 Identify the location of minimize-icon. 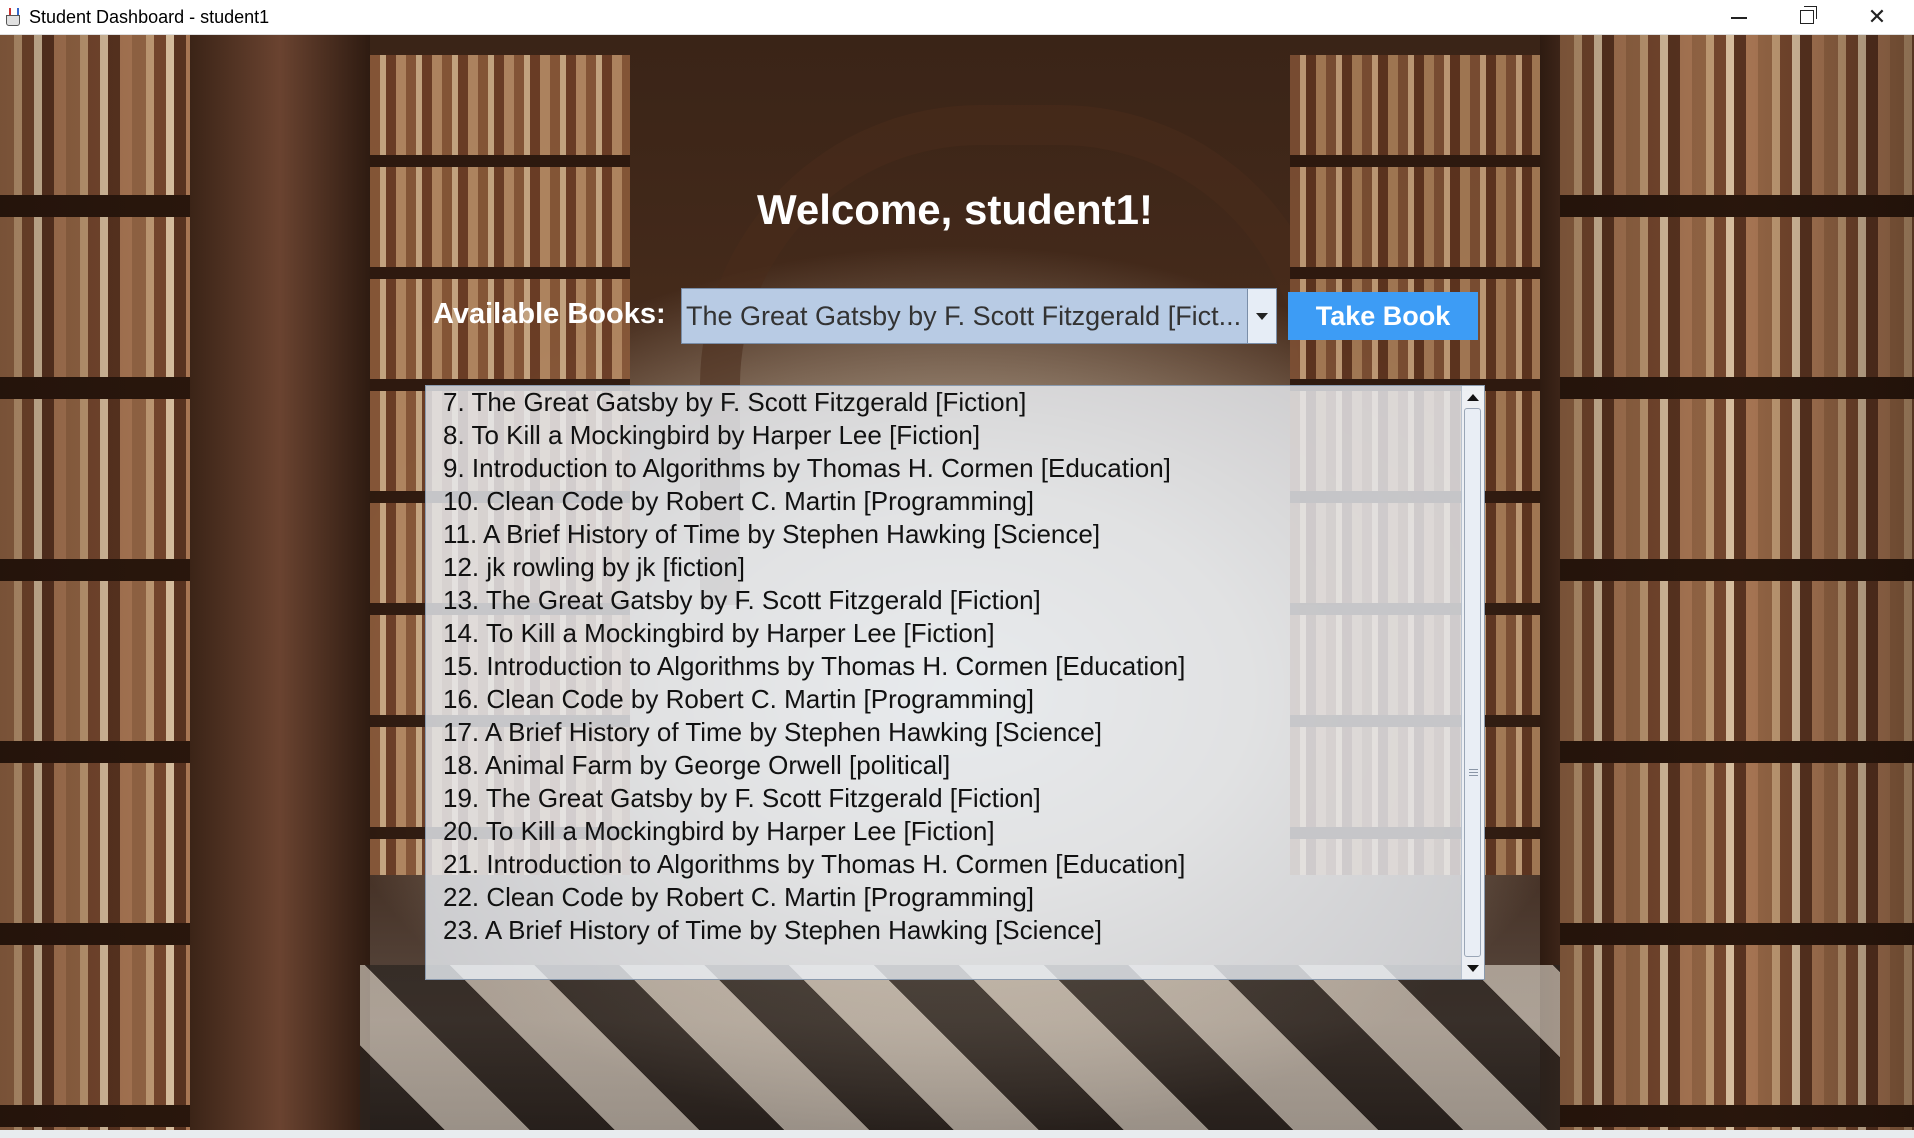
(1739, 18).